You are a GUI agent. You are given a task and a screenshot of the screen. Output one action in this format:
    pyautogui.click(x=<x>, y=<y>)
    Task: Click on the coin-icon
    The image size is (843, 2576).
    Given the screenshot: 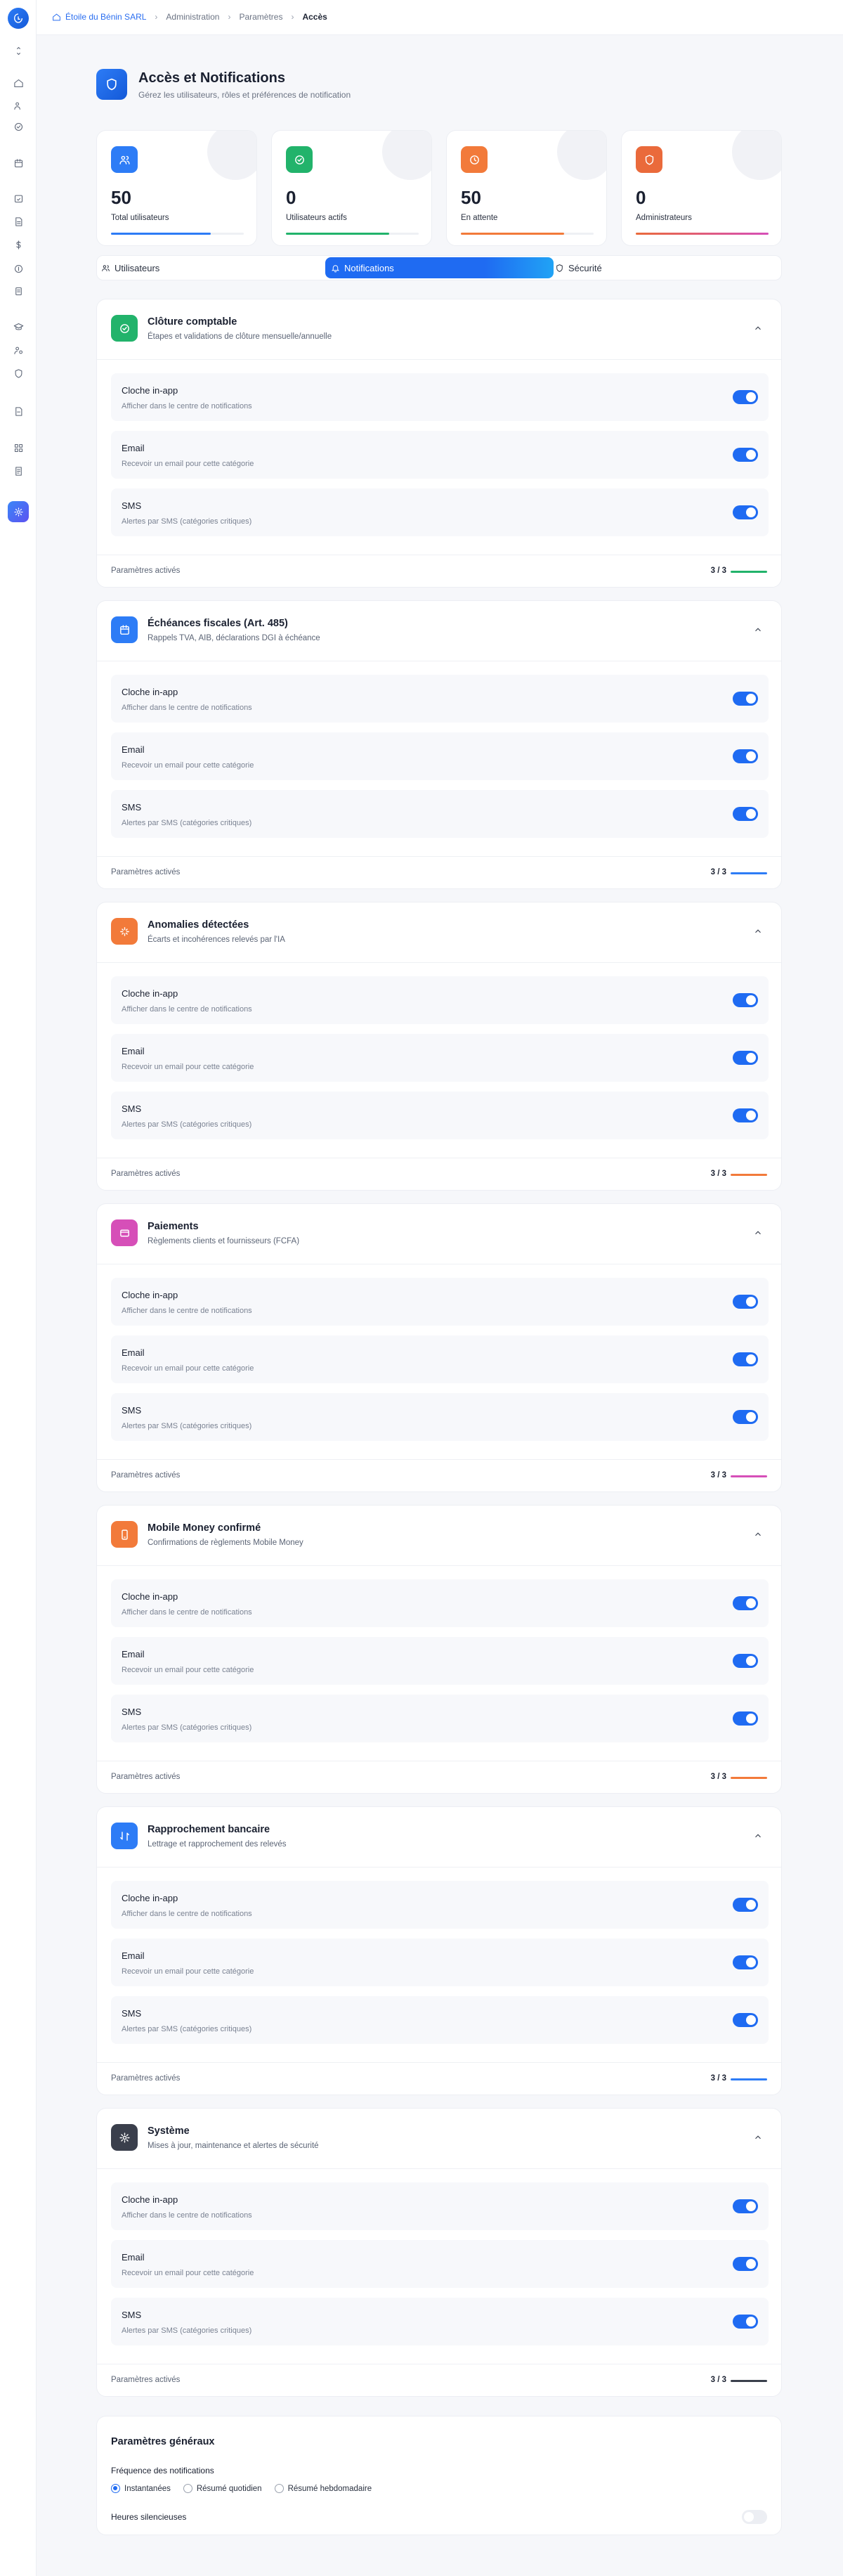 What is the action you would take?
    pyautogui.click(x=18, y=268)
    